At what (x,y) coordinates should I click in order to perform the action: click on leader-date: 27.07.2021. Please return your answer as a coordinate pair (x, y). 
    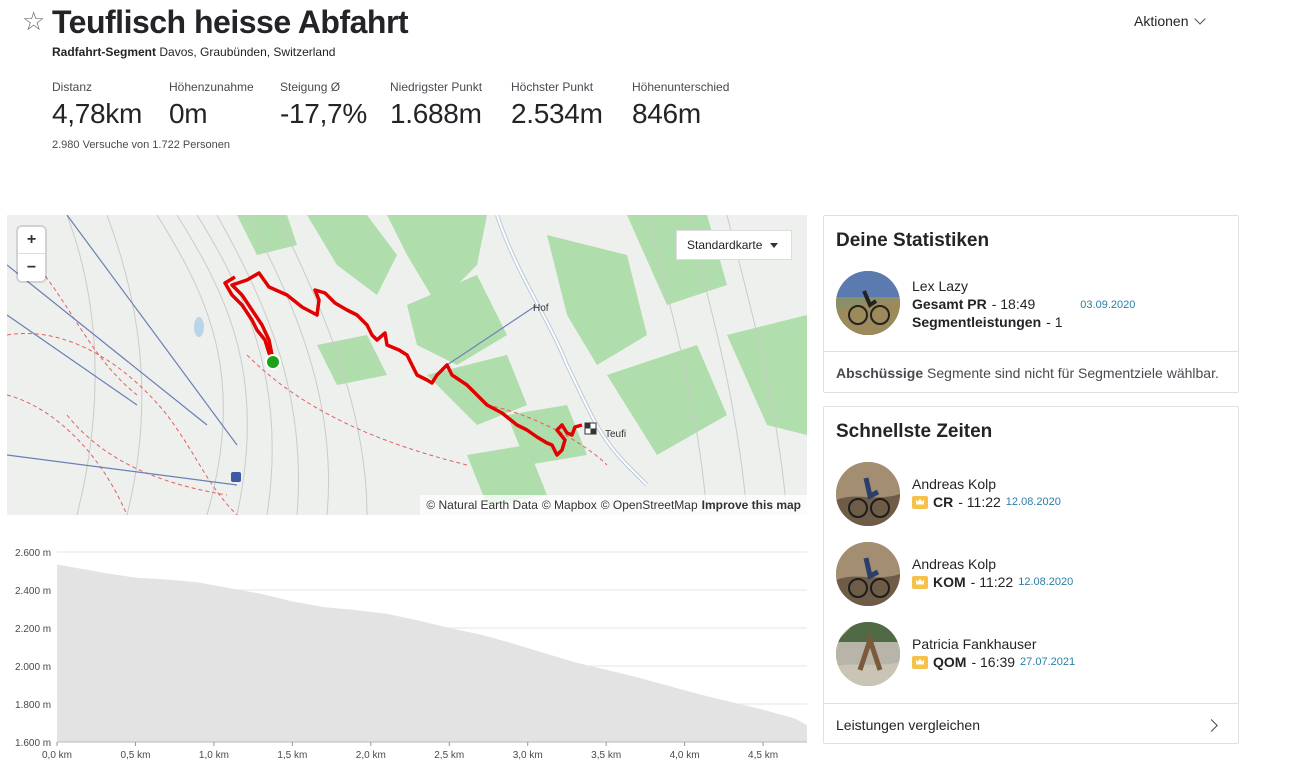
    Looking at the image, I should click on (1047, 662).